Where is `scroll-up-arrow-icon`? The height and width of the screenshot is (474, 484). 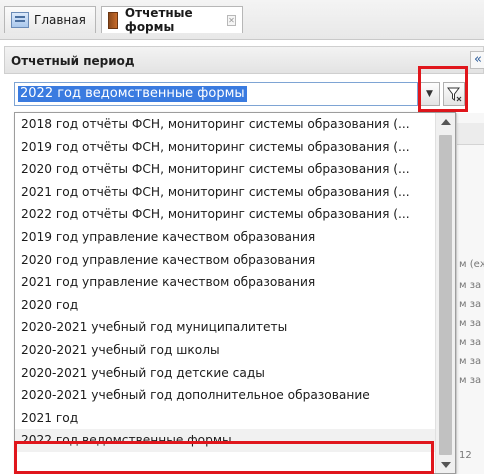
scroll-up-arrow-icon is located at coordinates (446, 122).